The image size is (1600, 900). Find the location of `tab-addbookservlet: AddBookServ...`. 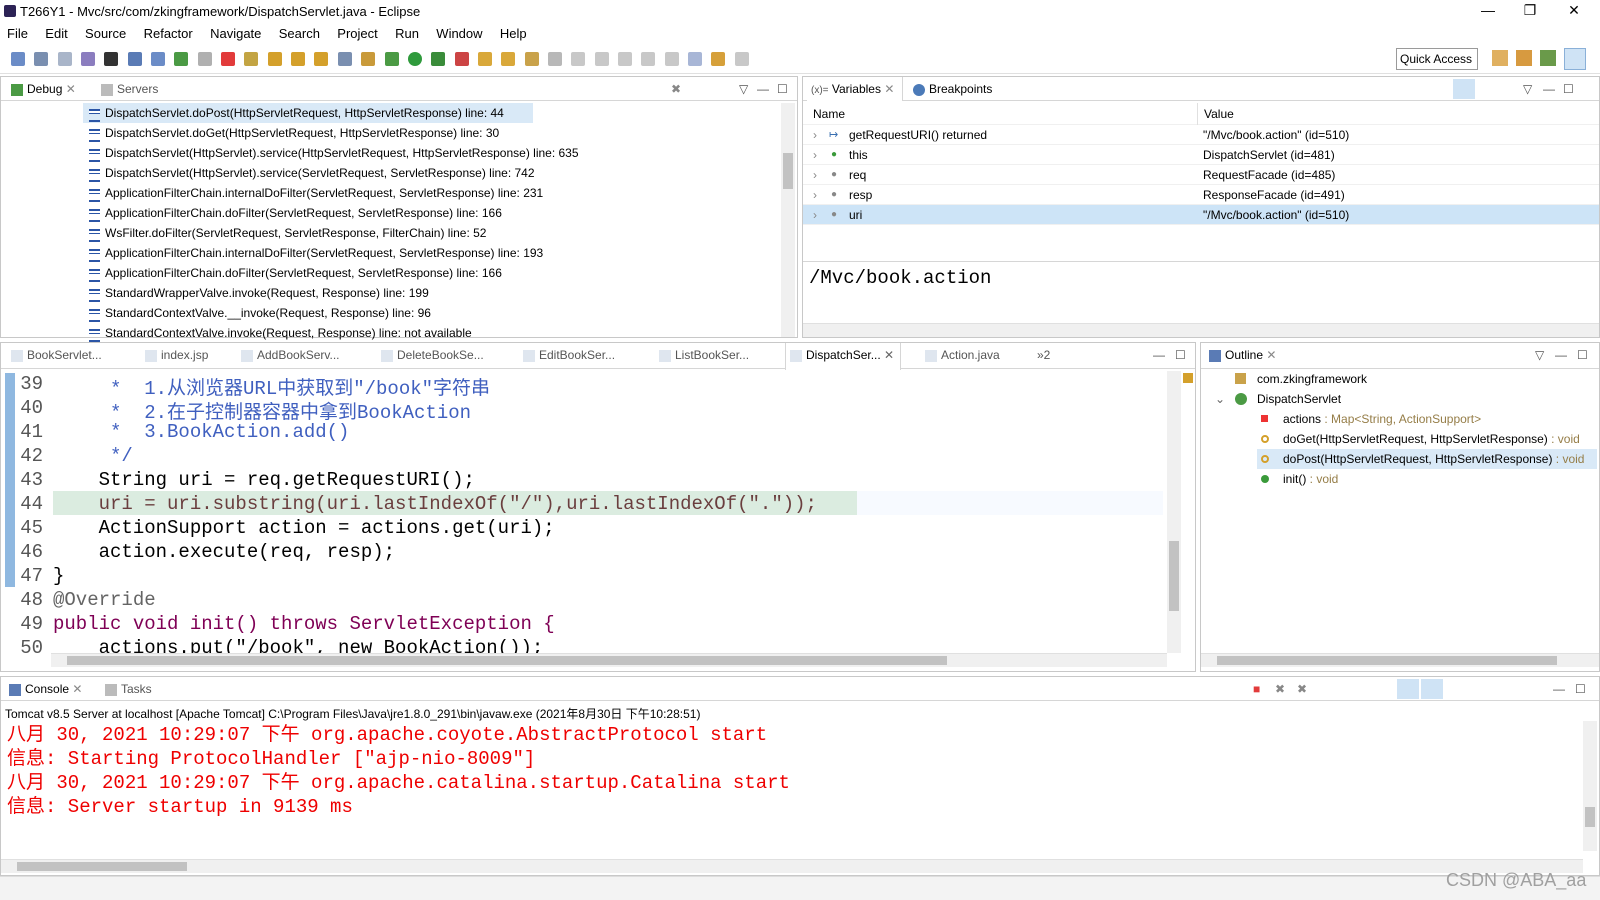

tab-addbookservlet: AddBookServ... is located at coordinates (288, 355).